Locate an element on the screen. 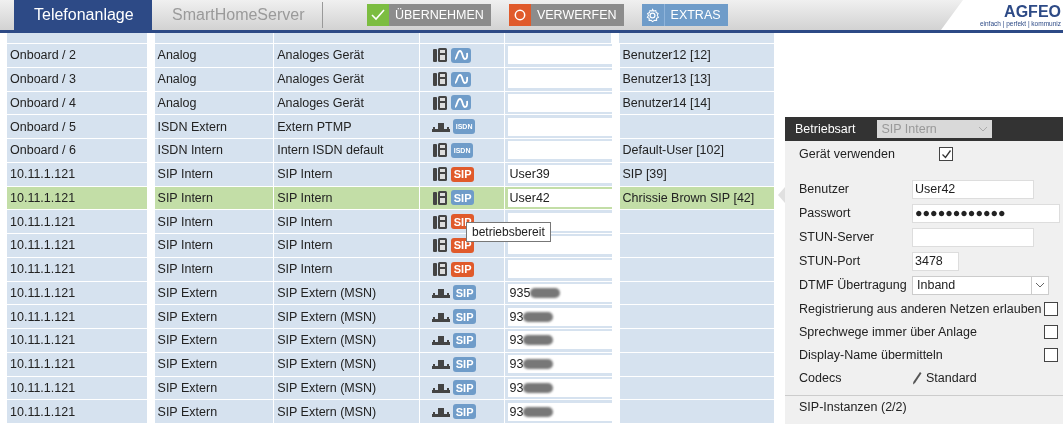 The image size is (1063, 424). profile-cell: SIP Intern is located at coordinates (305, 245).